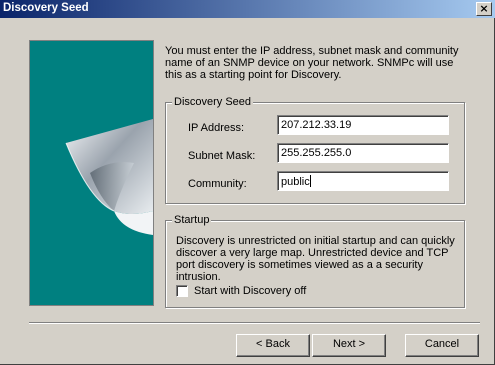  I want to click on ip-address-value: 207.212.33.19, so click(316, 125).